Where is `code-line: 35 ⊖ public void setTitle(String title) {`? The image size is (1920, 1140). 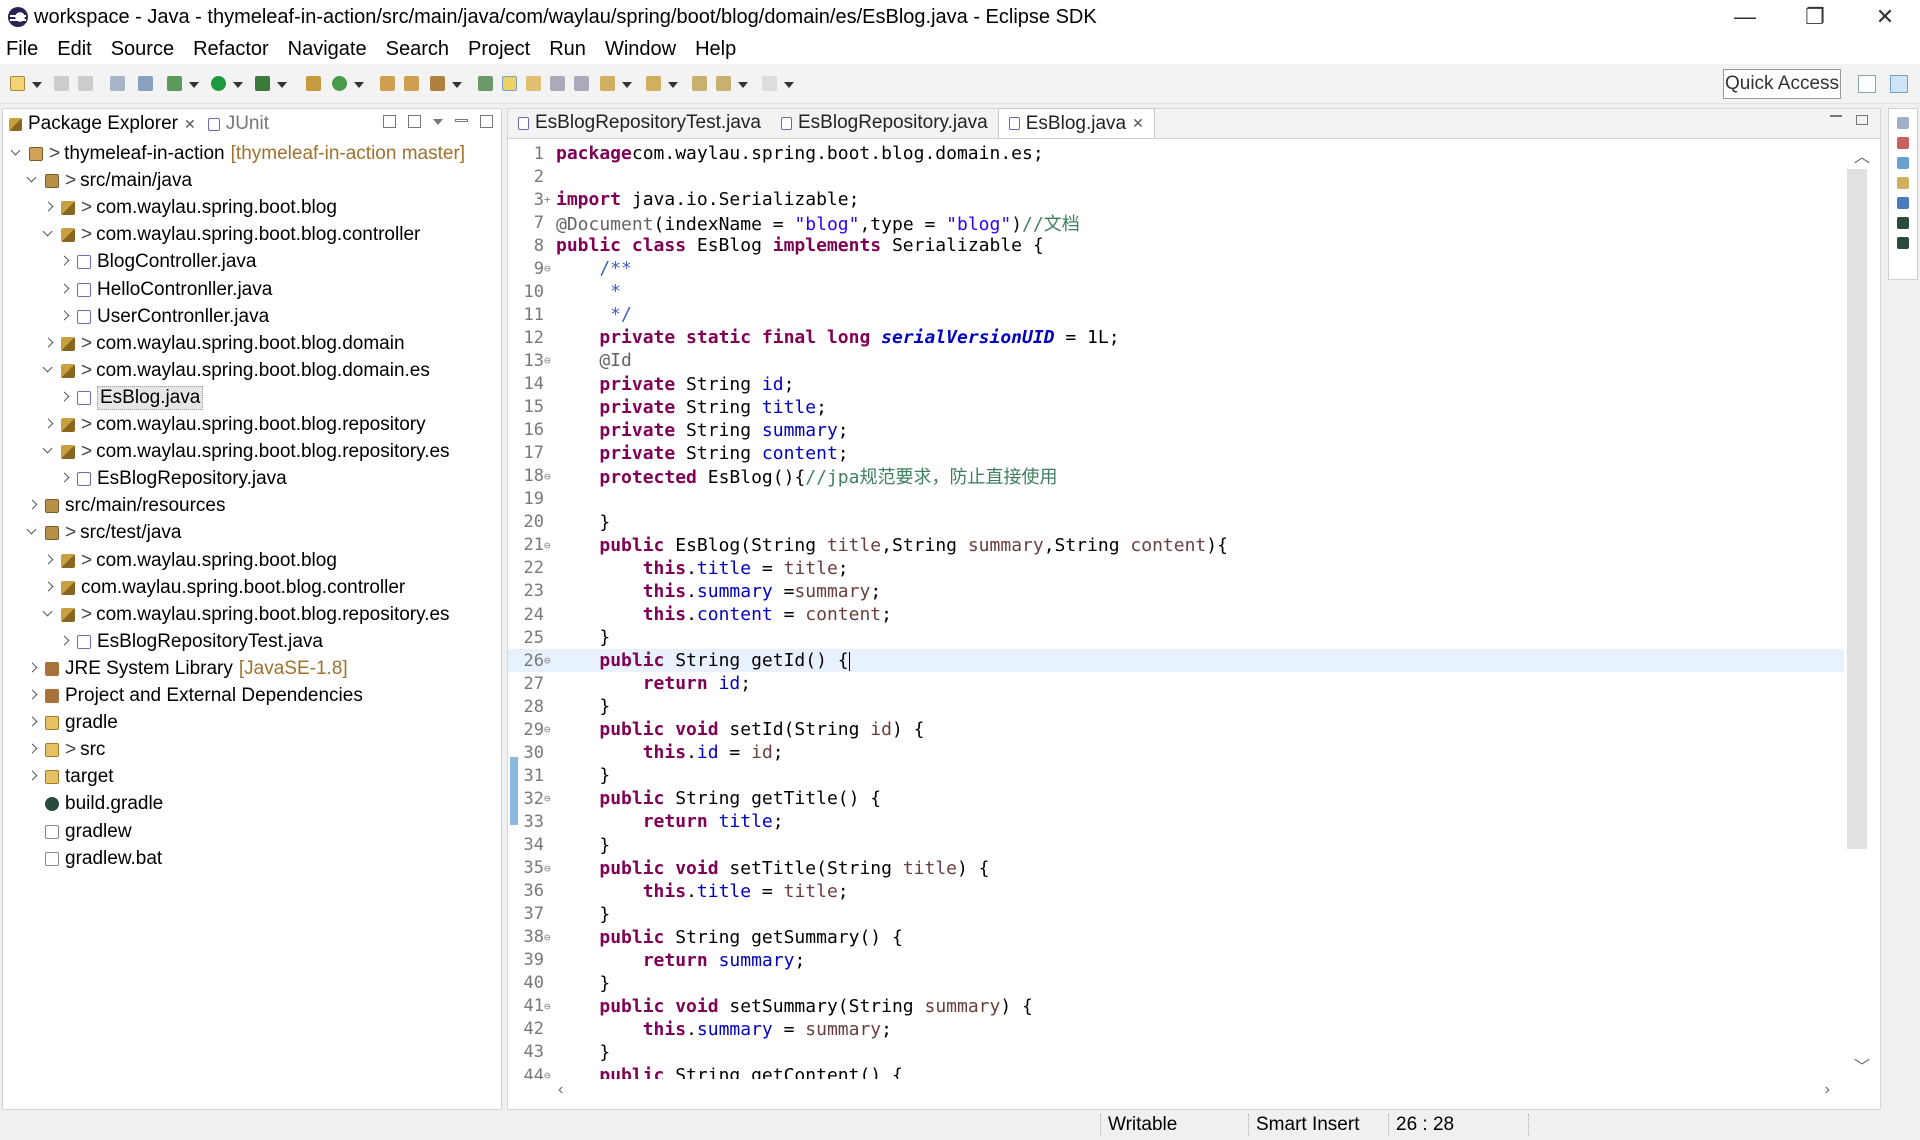 code-line: 35 ⊖ public void setTitle(String title) { is located at coordinates (1176, 868).